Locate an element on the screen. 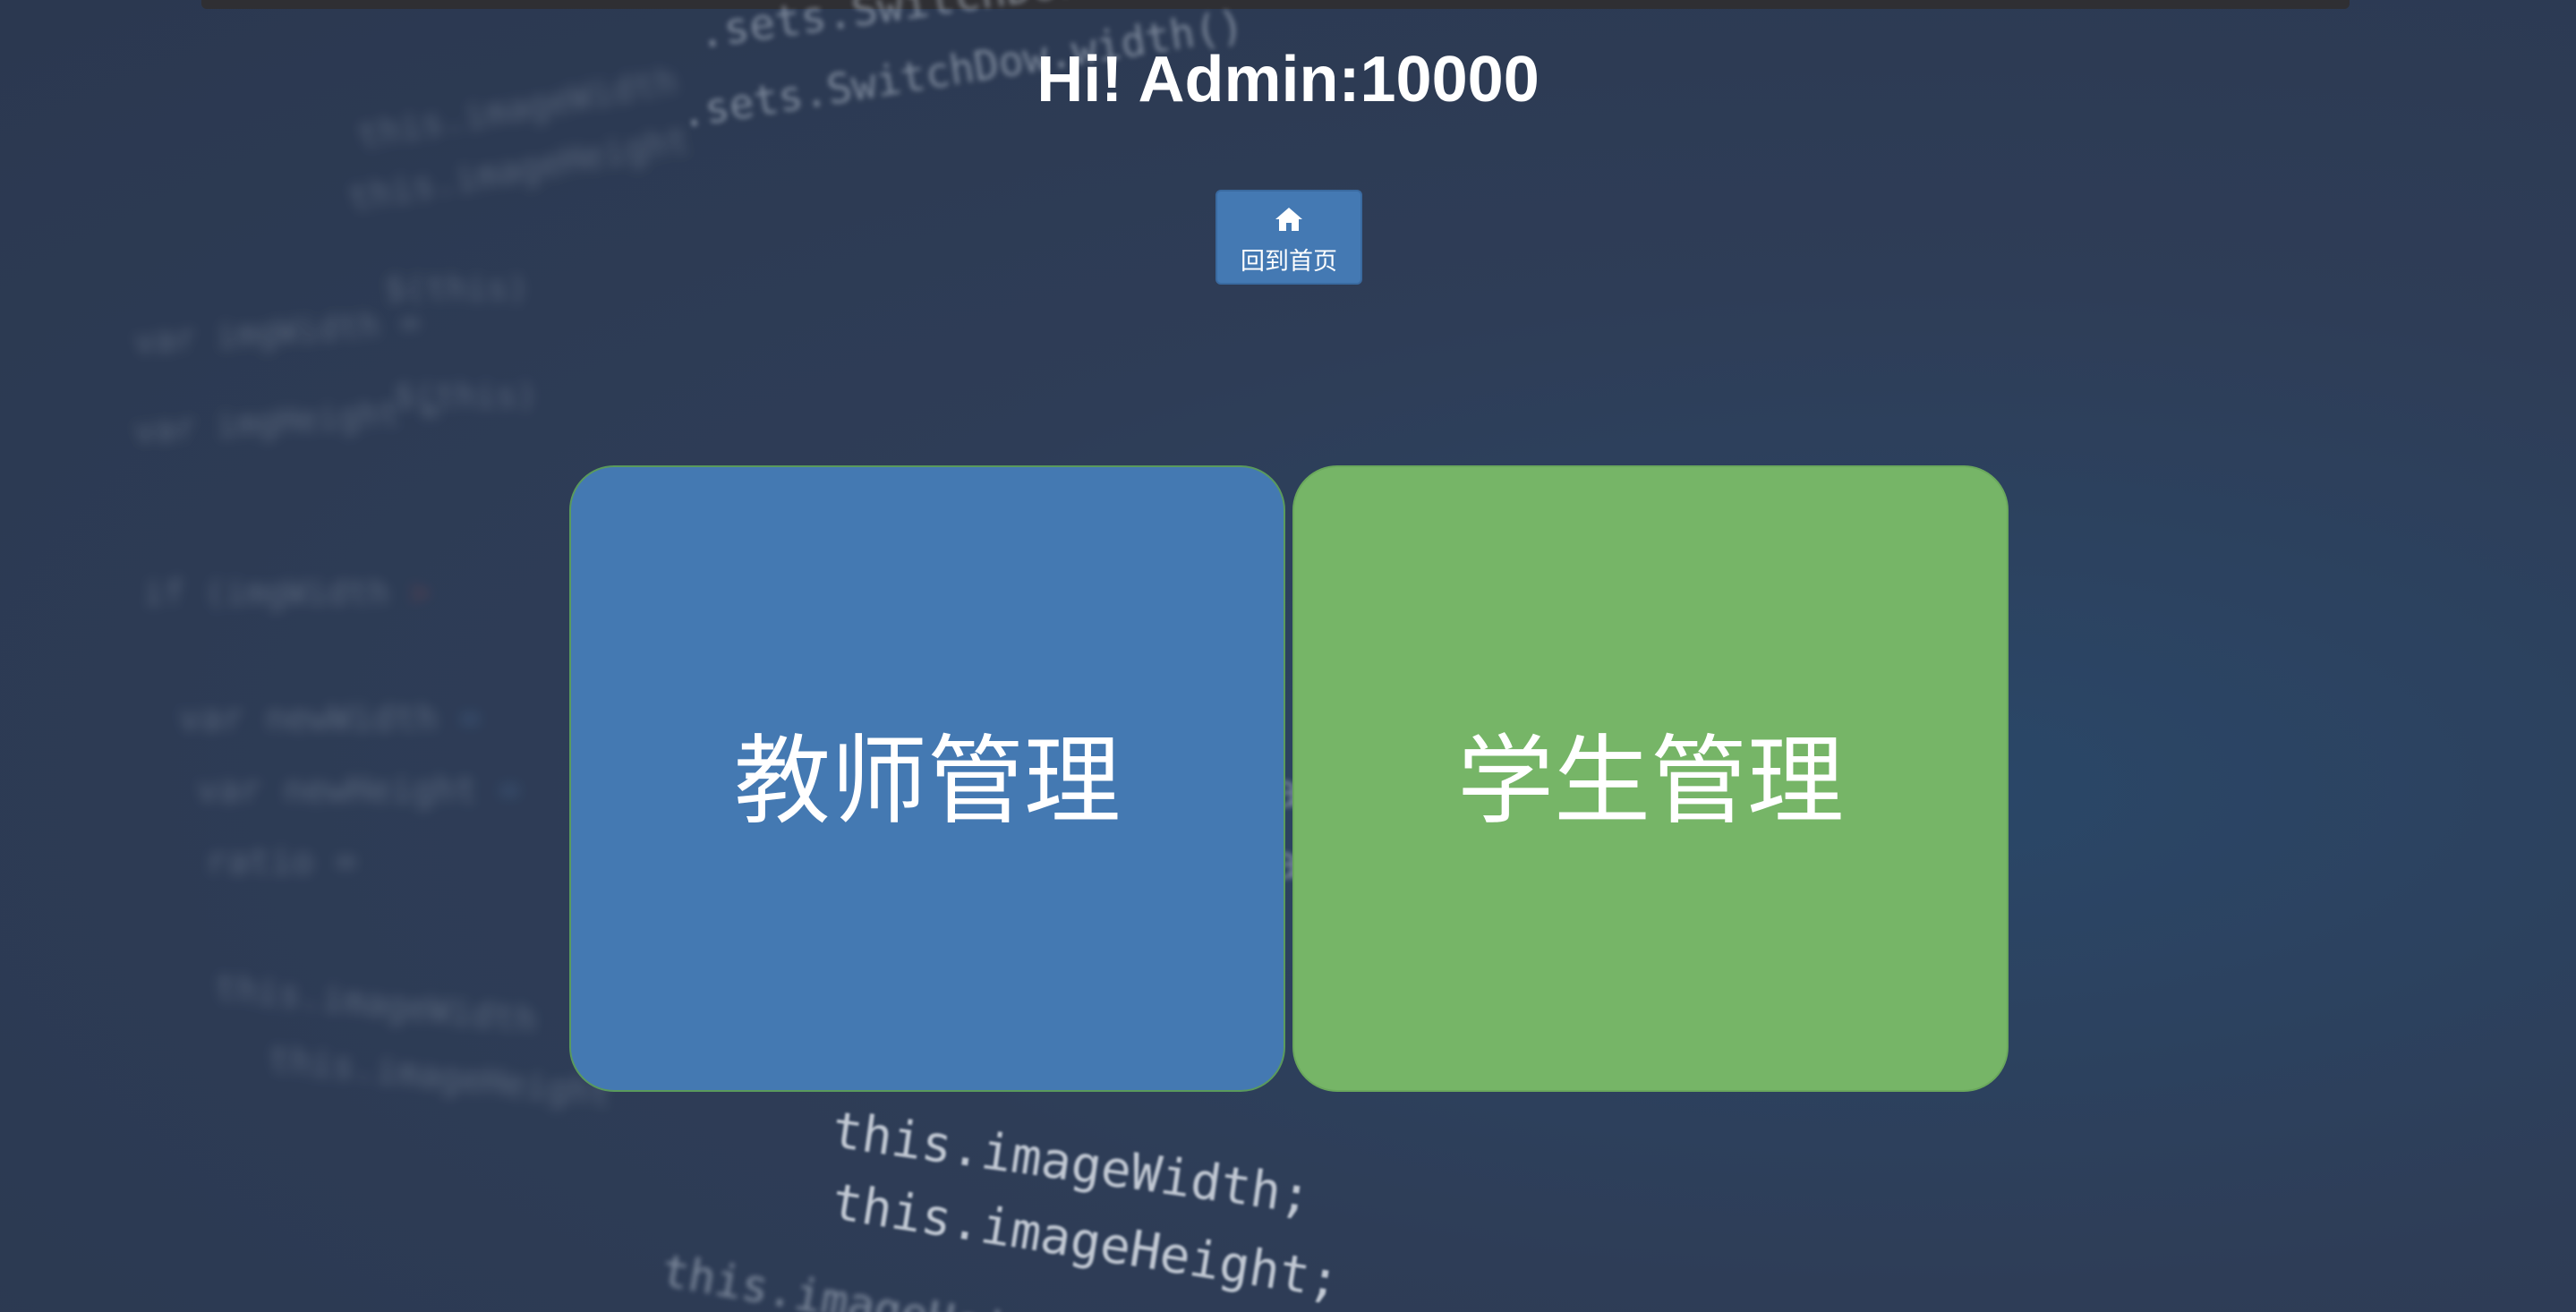 The image size is (2576, 1312). greeting-title: Hi! Admin:10000 is located at coordinates (1288, 79).